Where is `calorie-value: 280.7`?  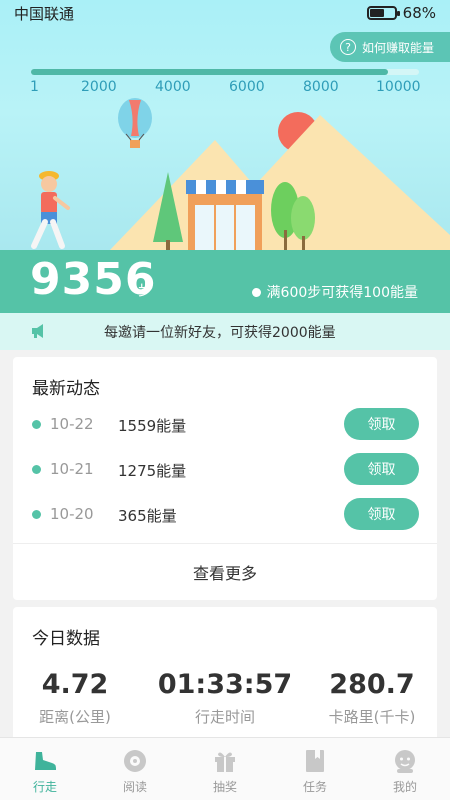 calorie-value: 280.7 is located at coordinates (372, 684).